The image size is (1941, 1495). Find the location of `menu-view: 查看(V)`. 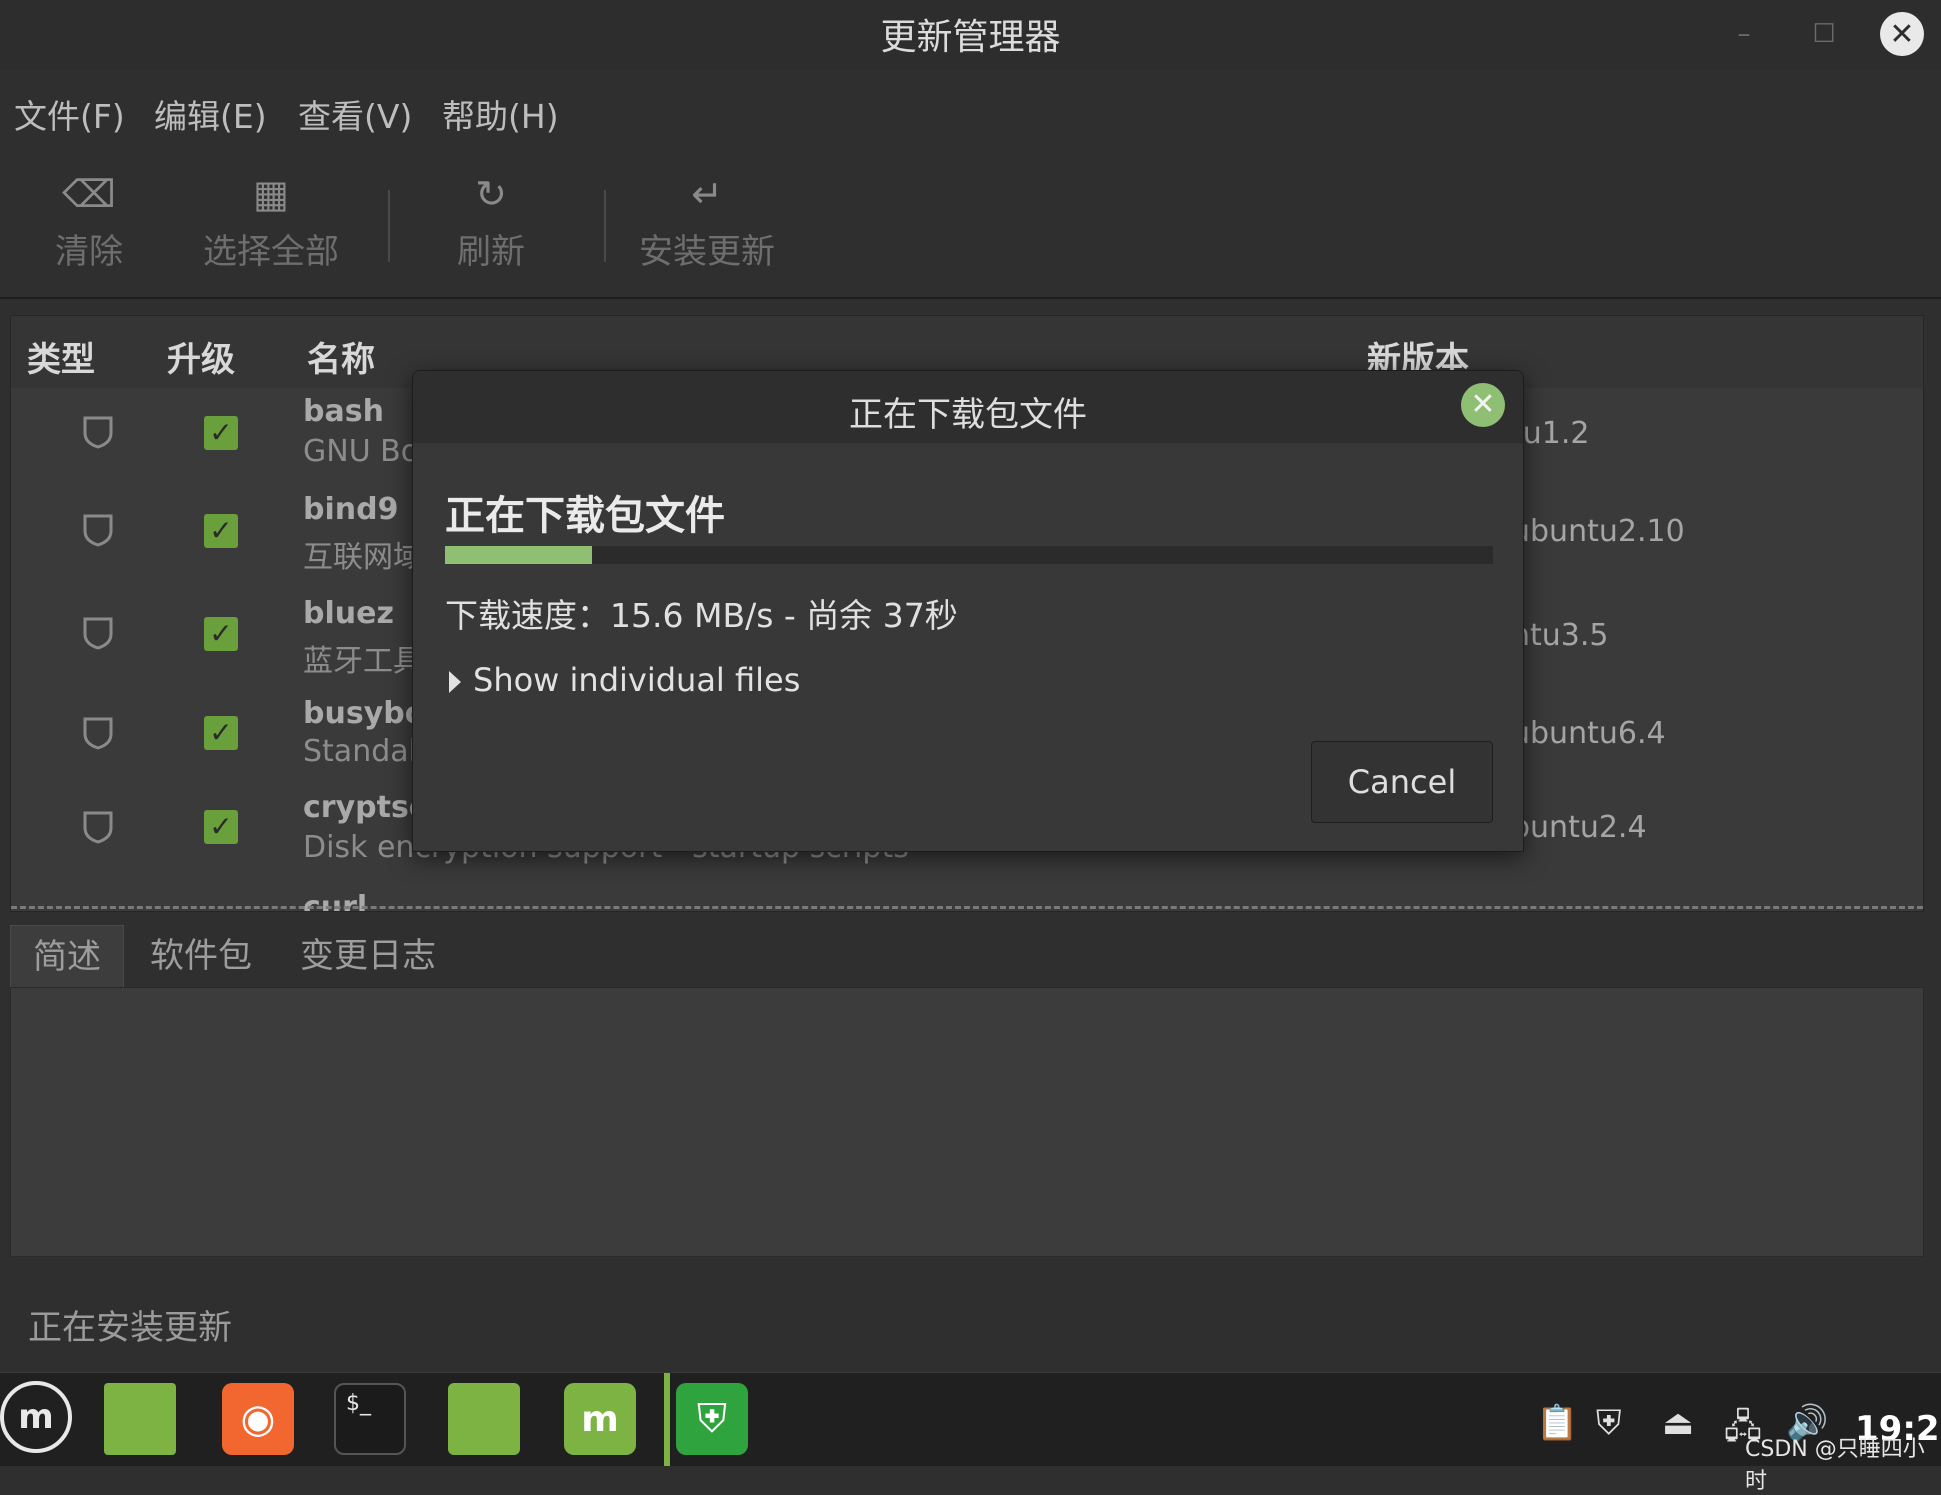

menu-view: 查看(V) is located at coordinates (355, 114).